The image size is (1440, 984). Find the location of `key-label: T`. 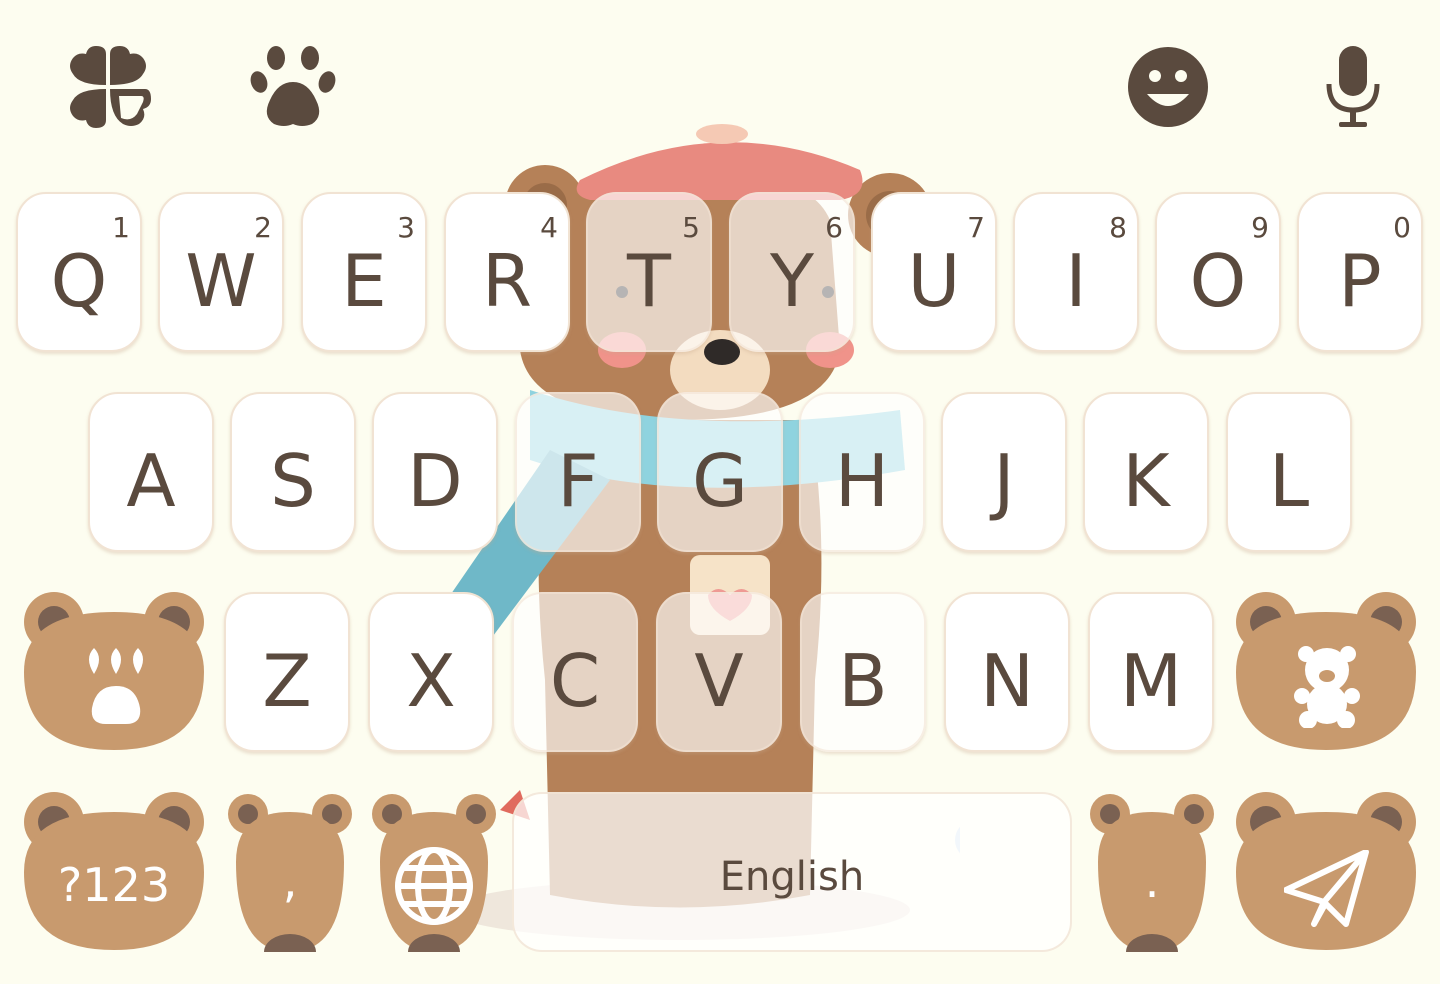

key-label: T is located at coordinates (649, 281).